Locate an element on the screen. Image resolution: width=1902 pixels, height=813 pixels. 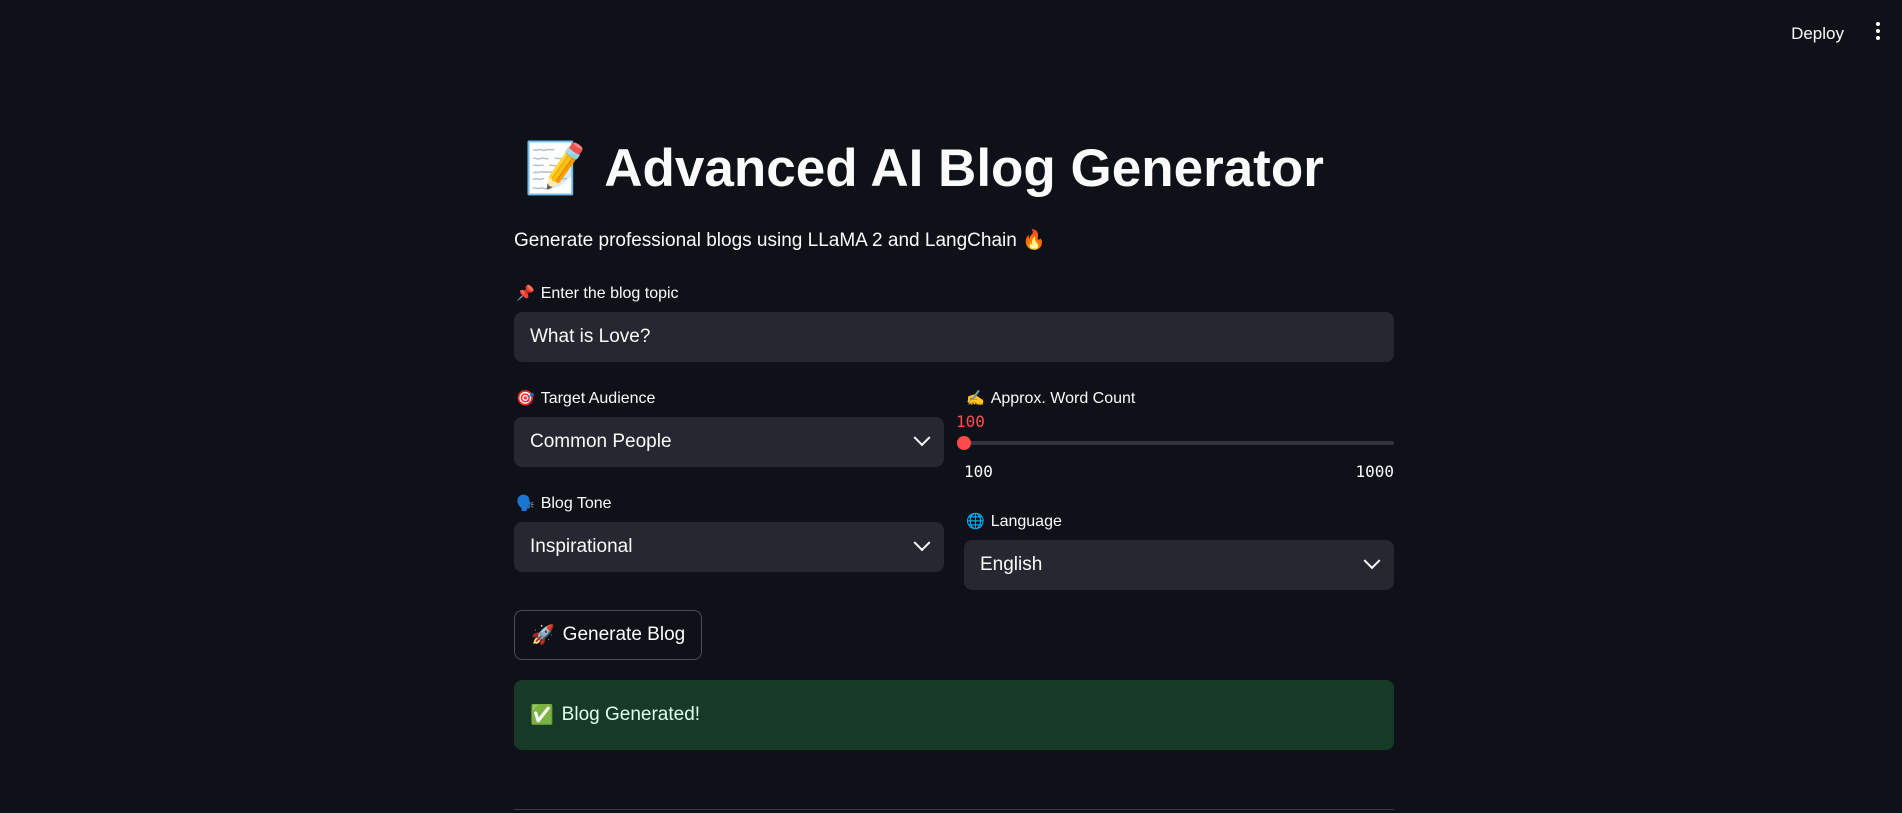
word-count-label-text: Approx. Word Count is located at coordinates (1063, 398).